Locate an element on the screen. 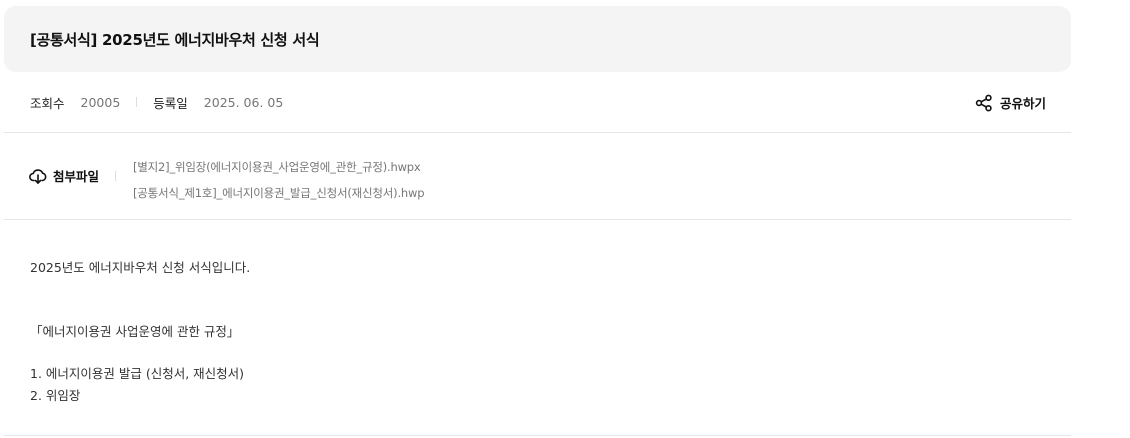 Image resolution: width=1130 pixels, height=438 pixels. attachment-link-2: [공통서식_제1호]_에너지이용권_발급_신청서(재신청서).hwp is located at coordinates (278, 193).